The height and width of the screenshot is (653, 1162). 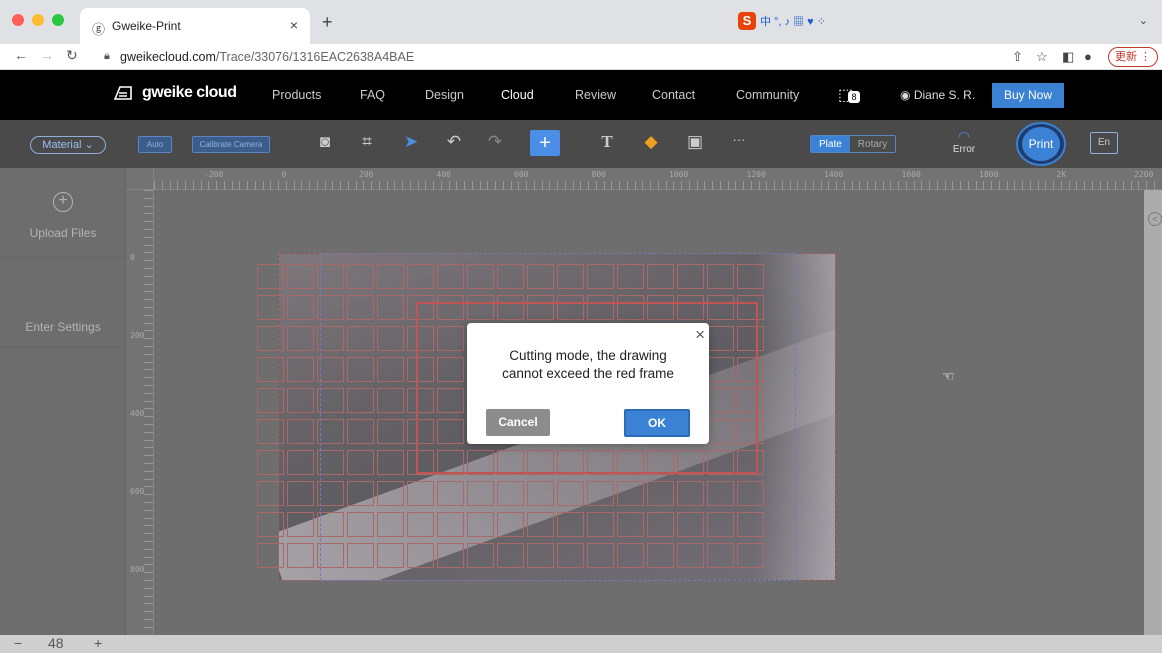 I want to click on cart-count-badge: 8, so click(x=854, y=97).